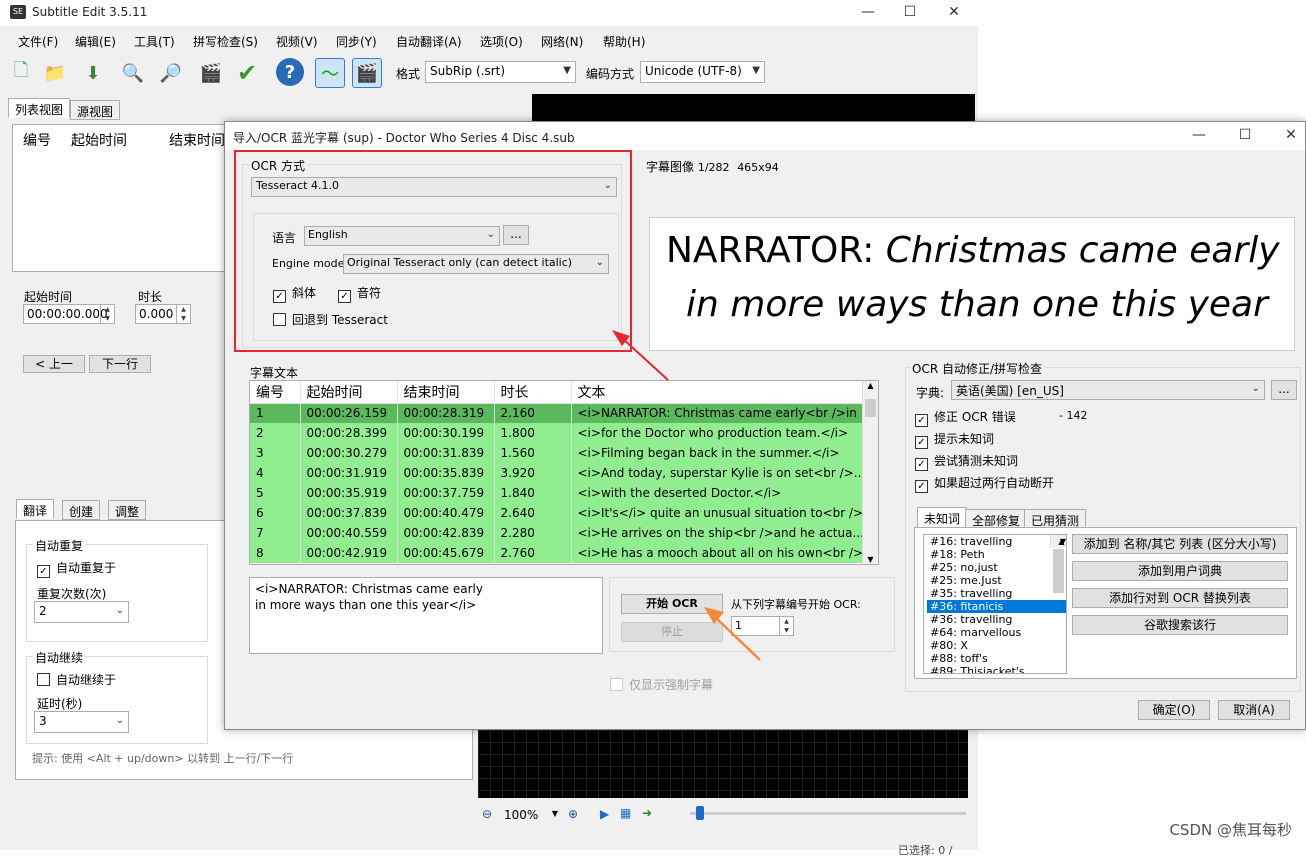 The height and width of the screenshot is (858, 1306). Describe the element at coordinates (1230, 829) in the screenshot. I see `watermark: CSDN @焦耳每秒` at that location.